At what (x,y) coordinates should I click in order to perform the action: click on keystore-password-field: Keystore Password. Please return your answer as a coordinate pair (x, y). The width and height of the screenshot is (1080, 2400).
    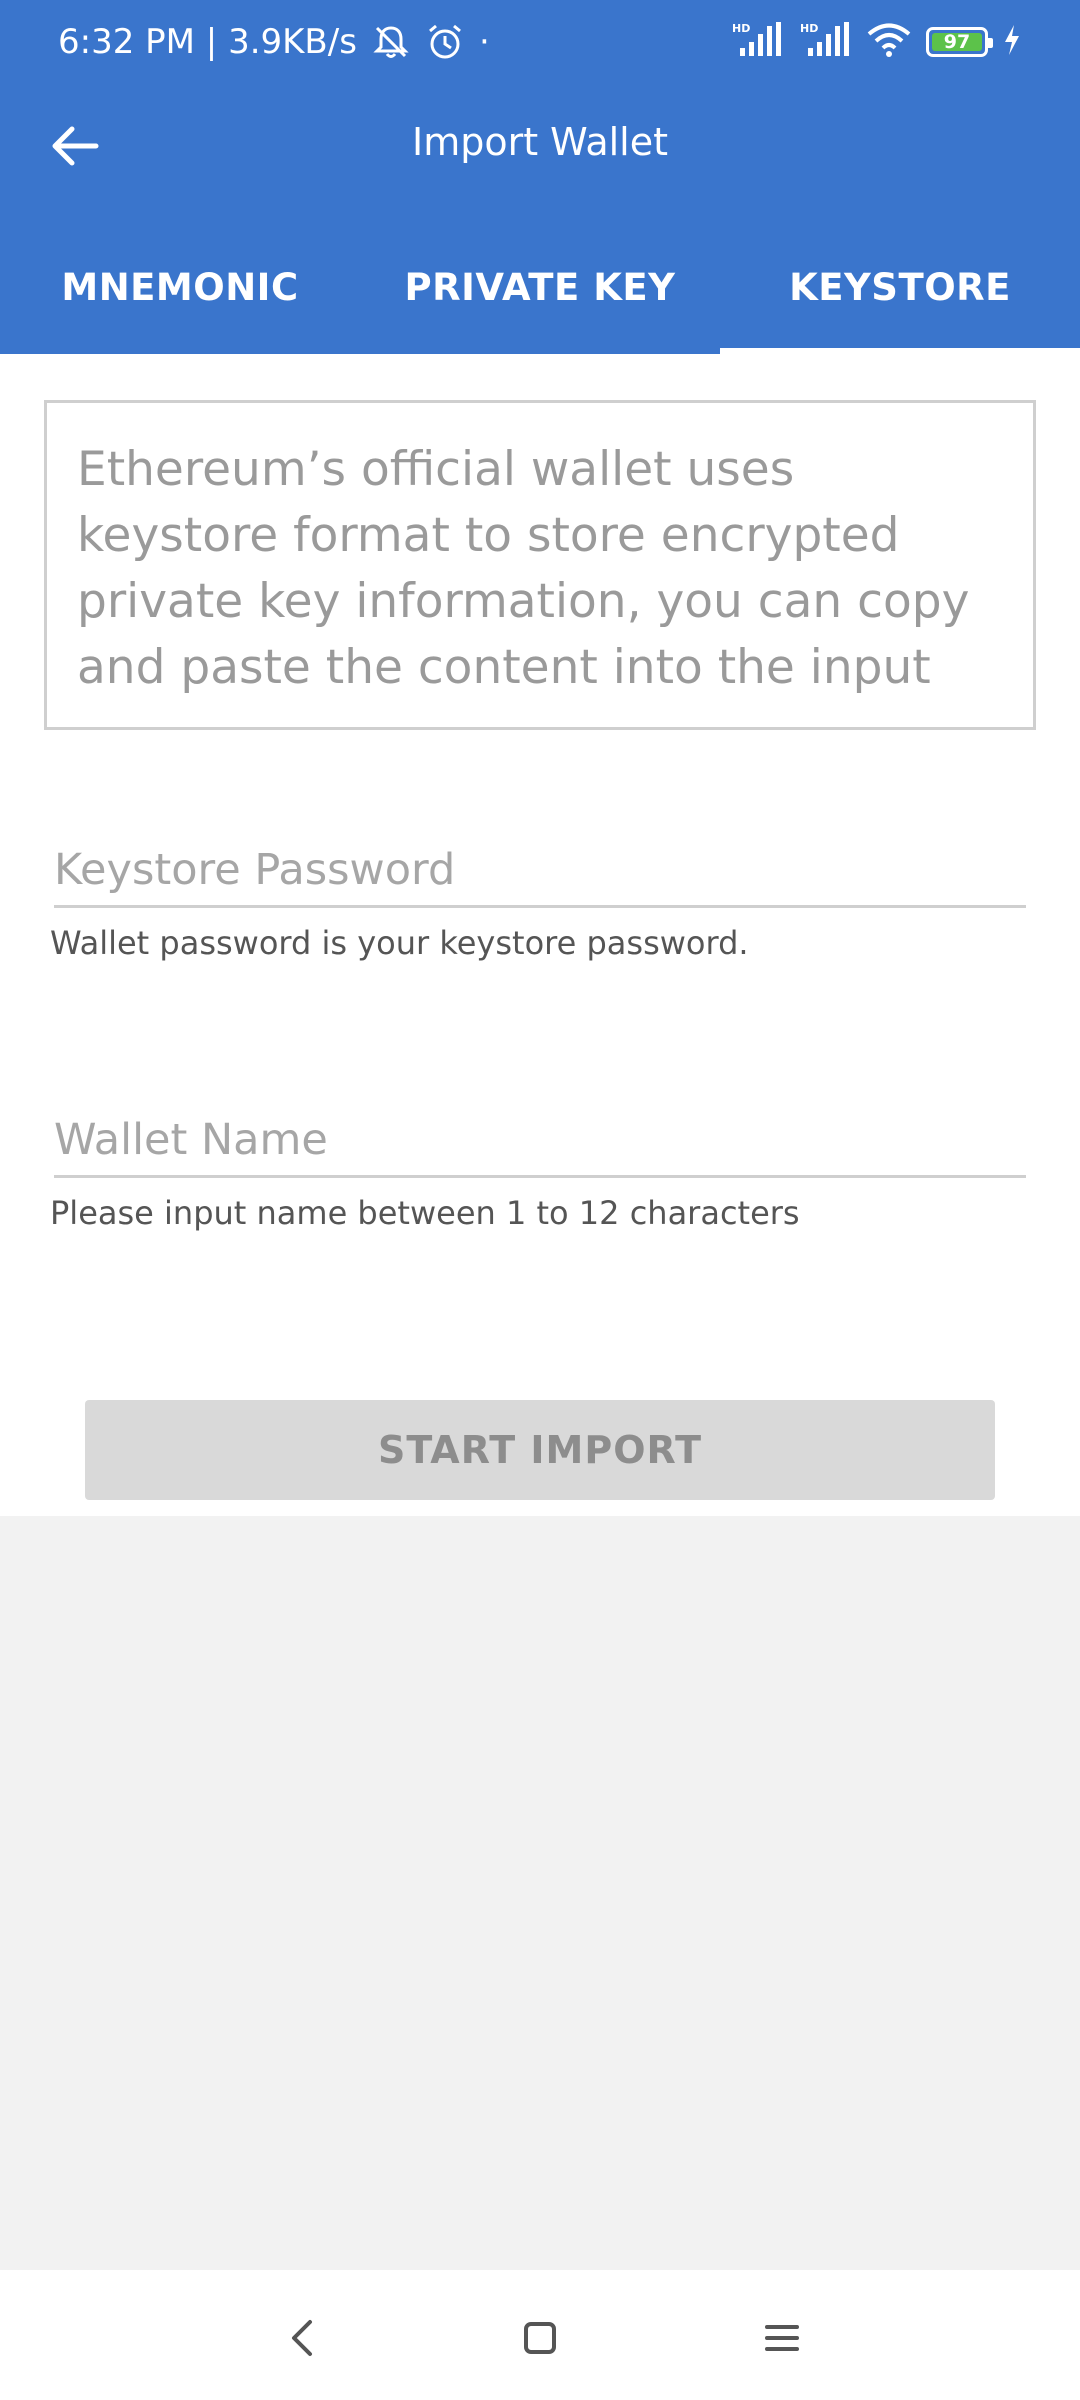
    Looking at the image, I should click on (540, 871).